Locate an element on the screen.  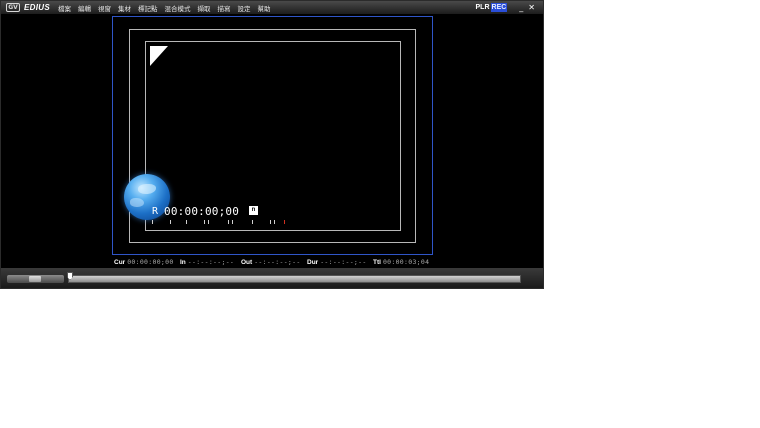
menu-view: 視窗 is located at coordinates (104, 8).